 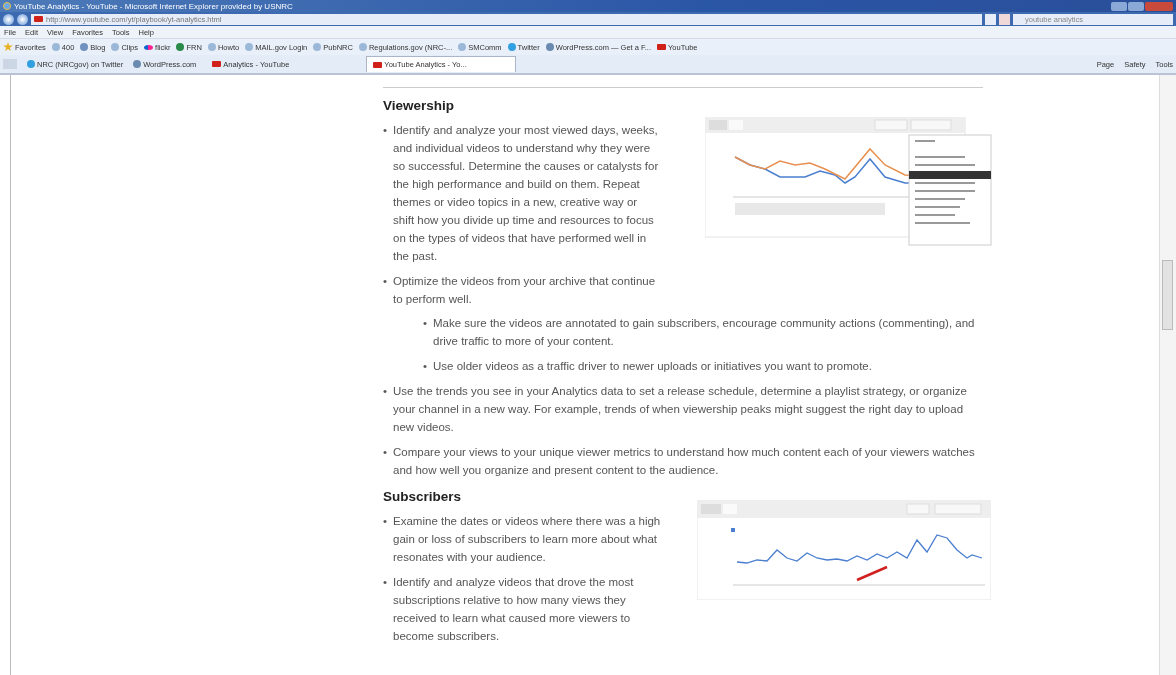 What do you see at coordinates (653, 366) in the screenshot?
I see `bullet-text: Use older videos as a traffic driver to newer uploads or initiatives you want to promote.` at bounding box center [653, 366].